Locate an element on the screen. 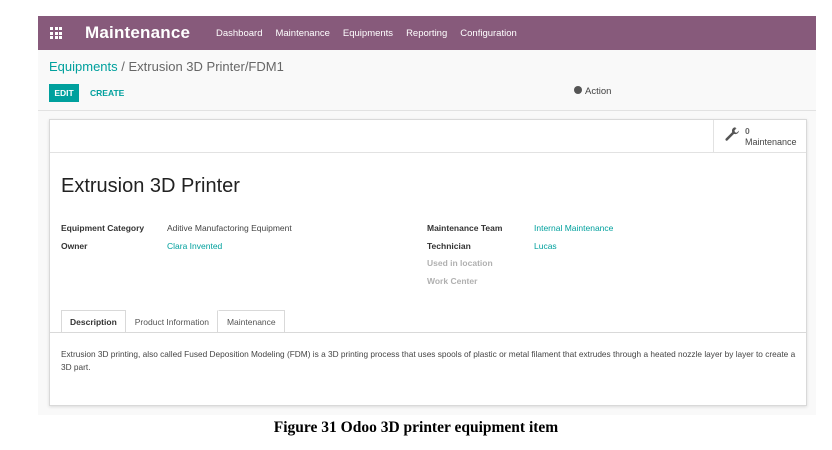 This screenshot has height=450, width=832. menu-reporting: Reporting is located at coordinates (426, 33).